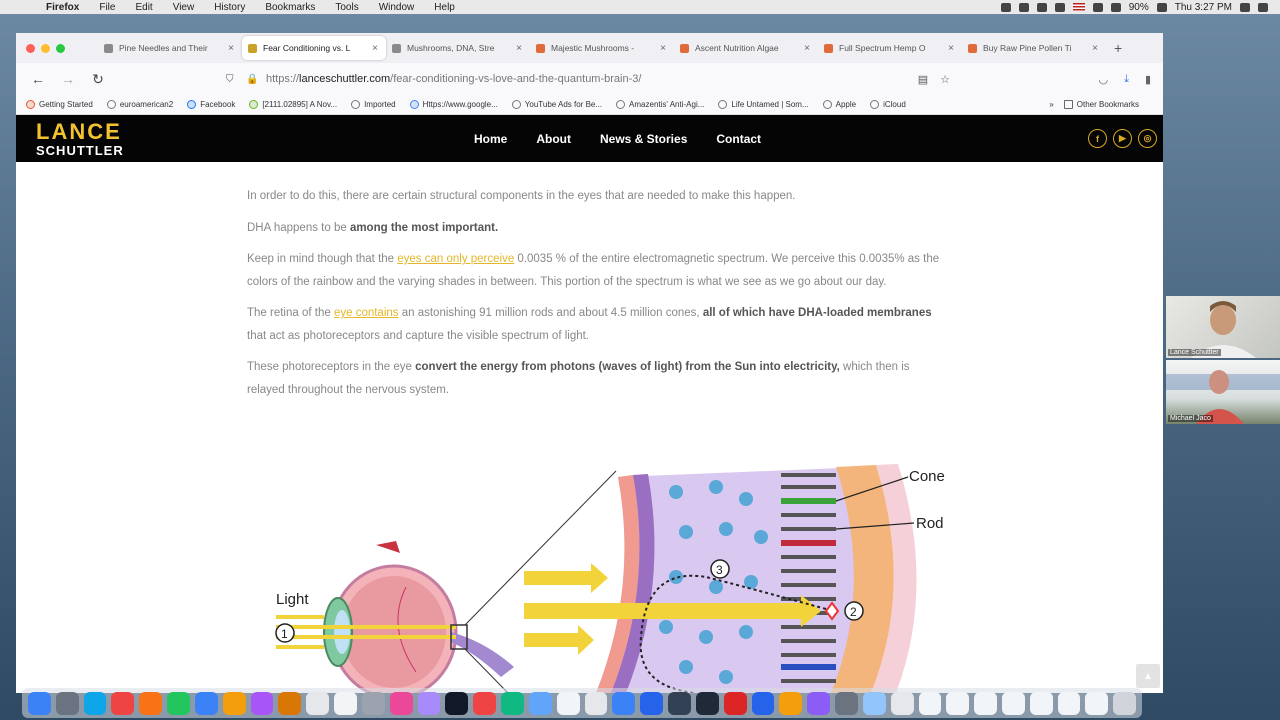 This screenshot has width=1280, height=720. I want to click on reload-button: ↻, so click(98, 79).